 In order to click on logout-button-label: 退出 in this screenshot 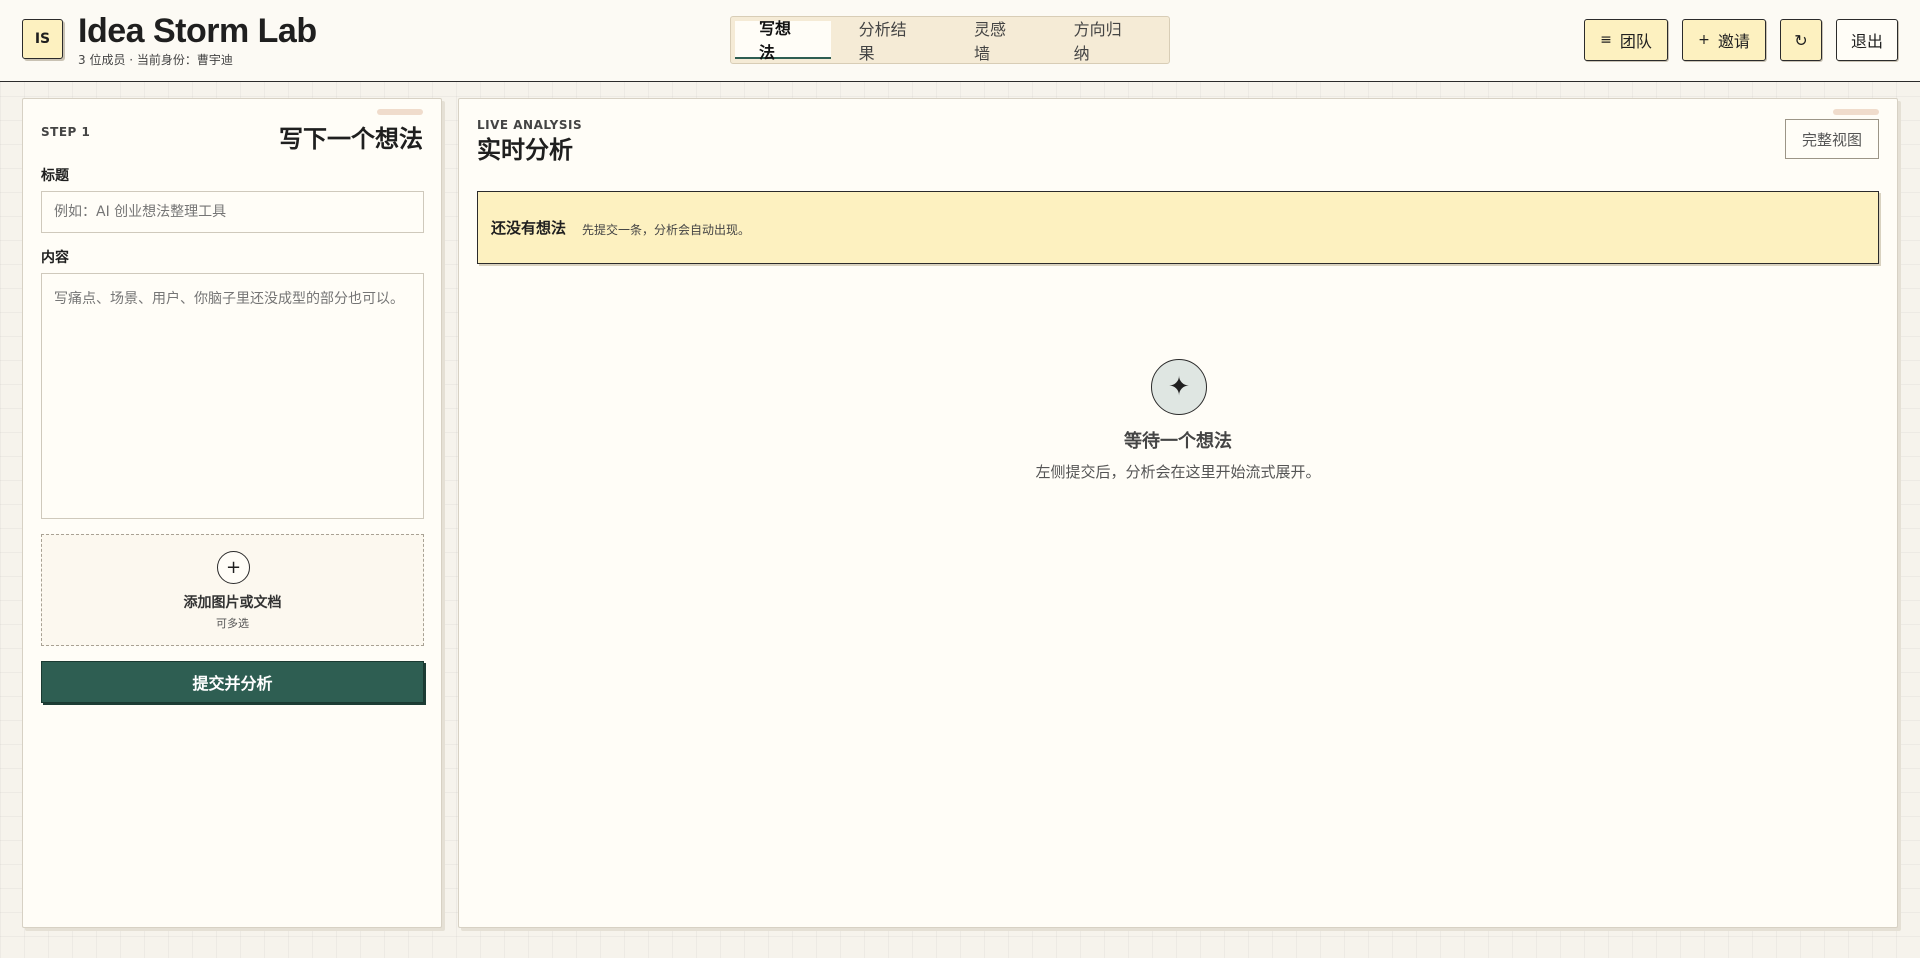, I will do `click(1866, 41)`.